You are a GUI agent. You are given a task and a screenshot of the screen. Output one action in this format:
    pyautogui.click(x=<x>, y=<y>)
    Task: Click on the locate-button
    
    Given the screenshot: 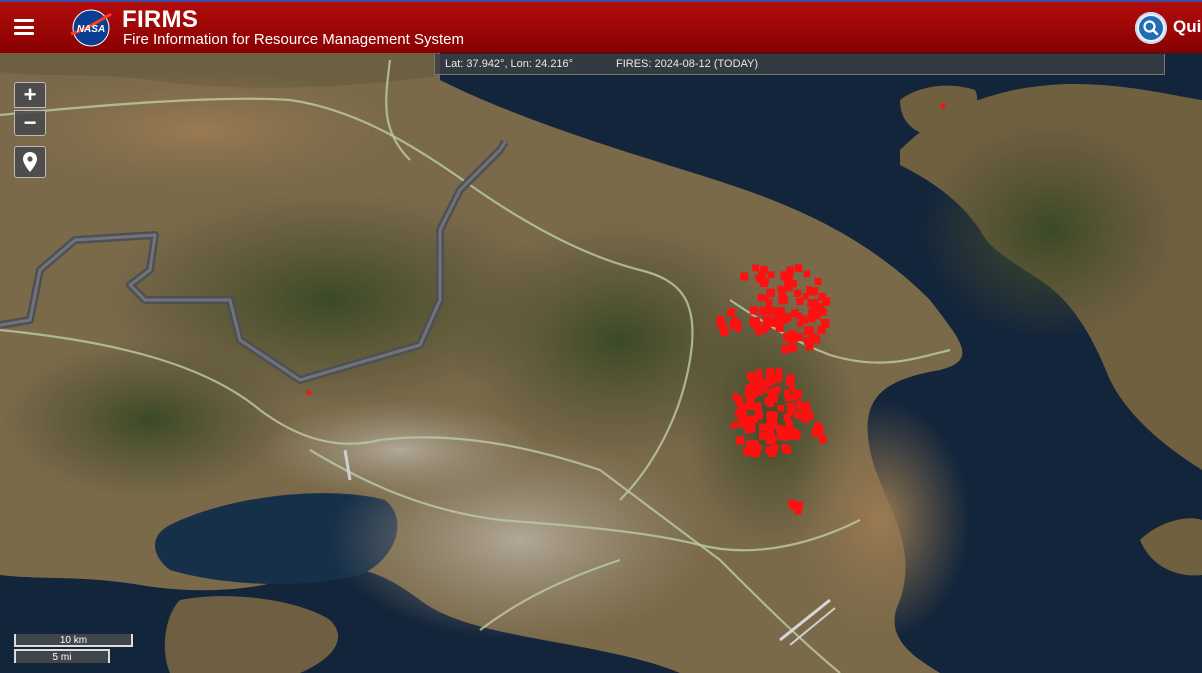 What is the action you would take?
    pyautogui.click(x=30, y=162)
    